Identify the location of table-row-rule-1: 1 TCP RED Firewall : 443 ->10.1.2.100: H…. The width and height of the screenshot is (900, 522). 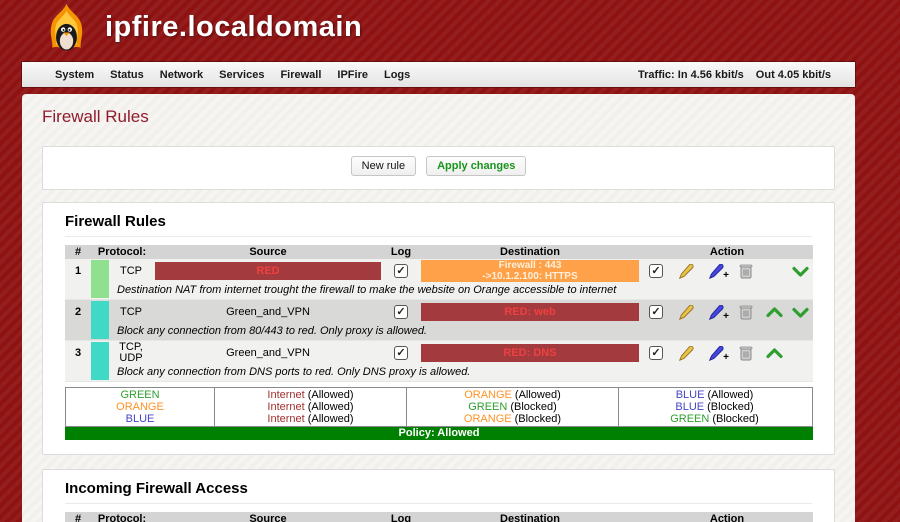
(439, 279).